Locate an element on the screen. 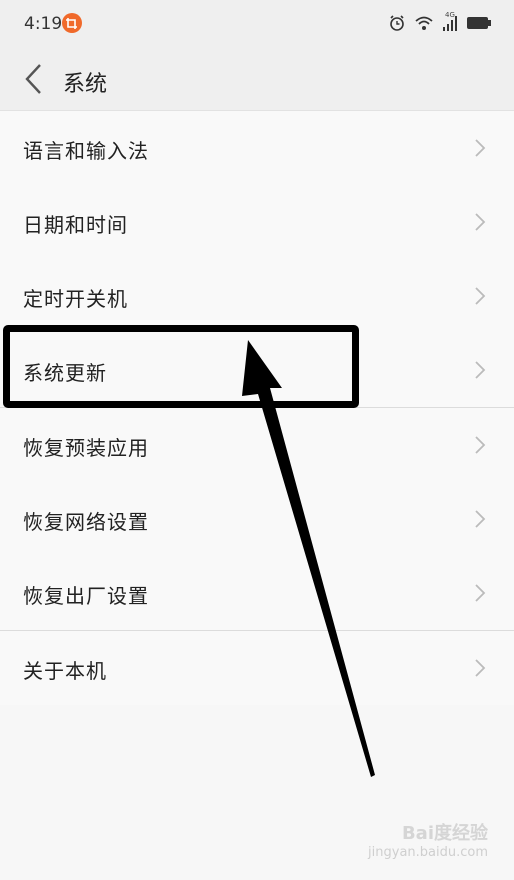  watermark-brand: Bai度经验 is located at coordinates (444, 833).